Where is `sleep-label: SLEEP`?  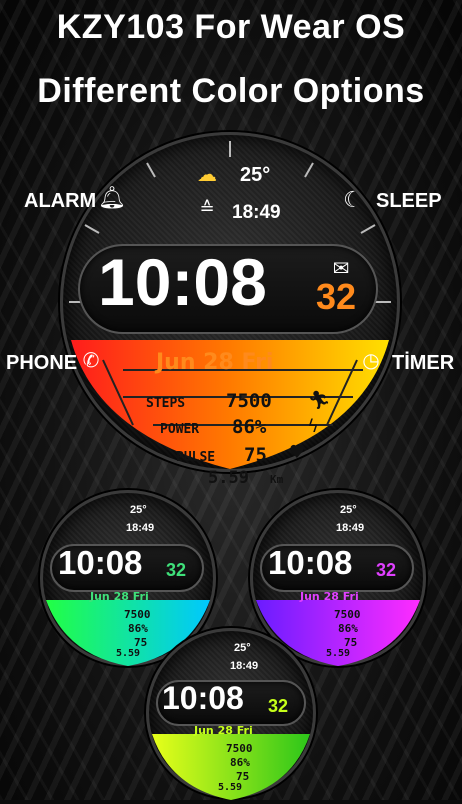
sleep-label: SLEEP is located at coordinates (409, 201).